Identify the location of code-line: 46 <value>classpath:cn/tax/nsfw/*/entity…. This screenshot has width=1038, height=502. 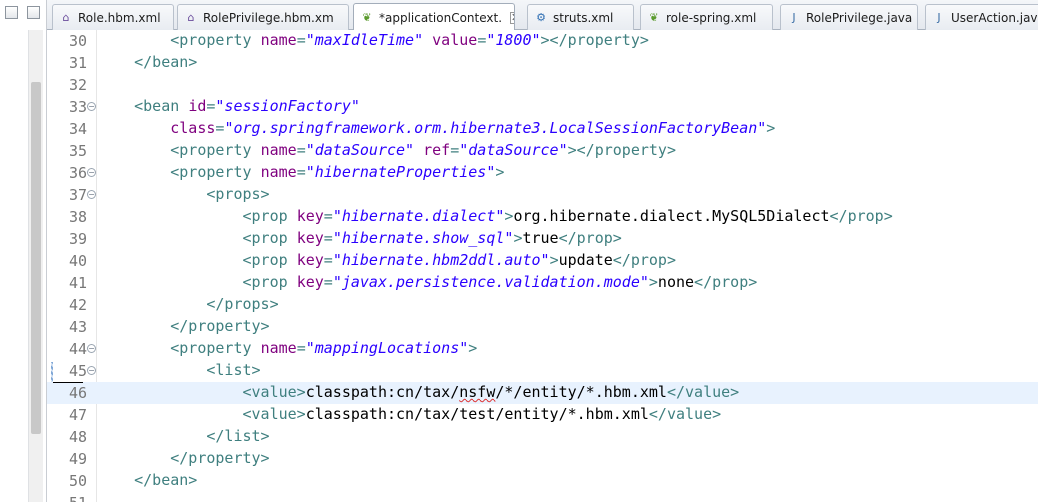
(542, 393).